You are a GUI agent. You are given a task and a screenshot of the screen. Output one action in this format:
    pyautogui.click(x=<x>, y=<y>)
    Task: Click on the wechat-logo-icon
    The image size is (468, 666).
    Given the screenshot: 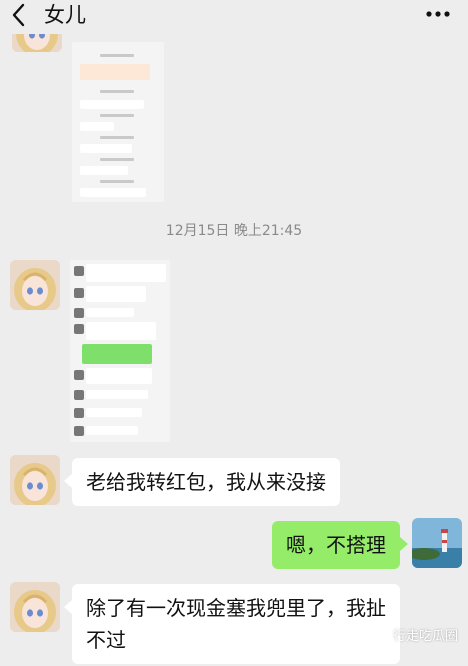 What is the action you would take?
    pyautogui.click(x=379, y=634)
    